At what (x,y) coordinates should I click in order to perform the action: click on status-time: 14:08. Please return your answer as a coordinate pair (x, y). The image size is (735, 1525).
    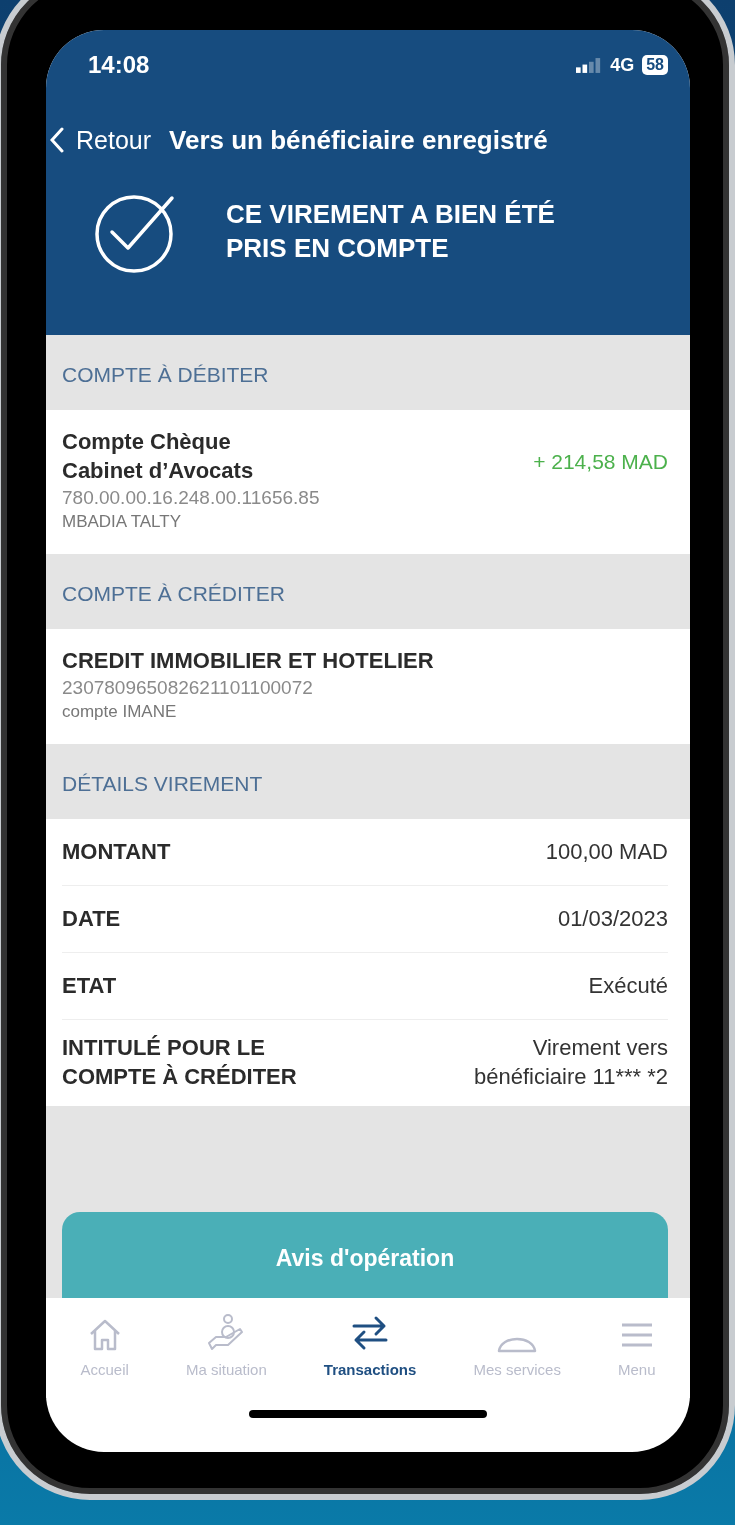
    Looking at the image, I should click on (119, 65).